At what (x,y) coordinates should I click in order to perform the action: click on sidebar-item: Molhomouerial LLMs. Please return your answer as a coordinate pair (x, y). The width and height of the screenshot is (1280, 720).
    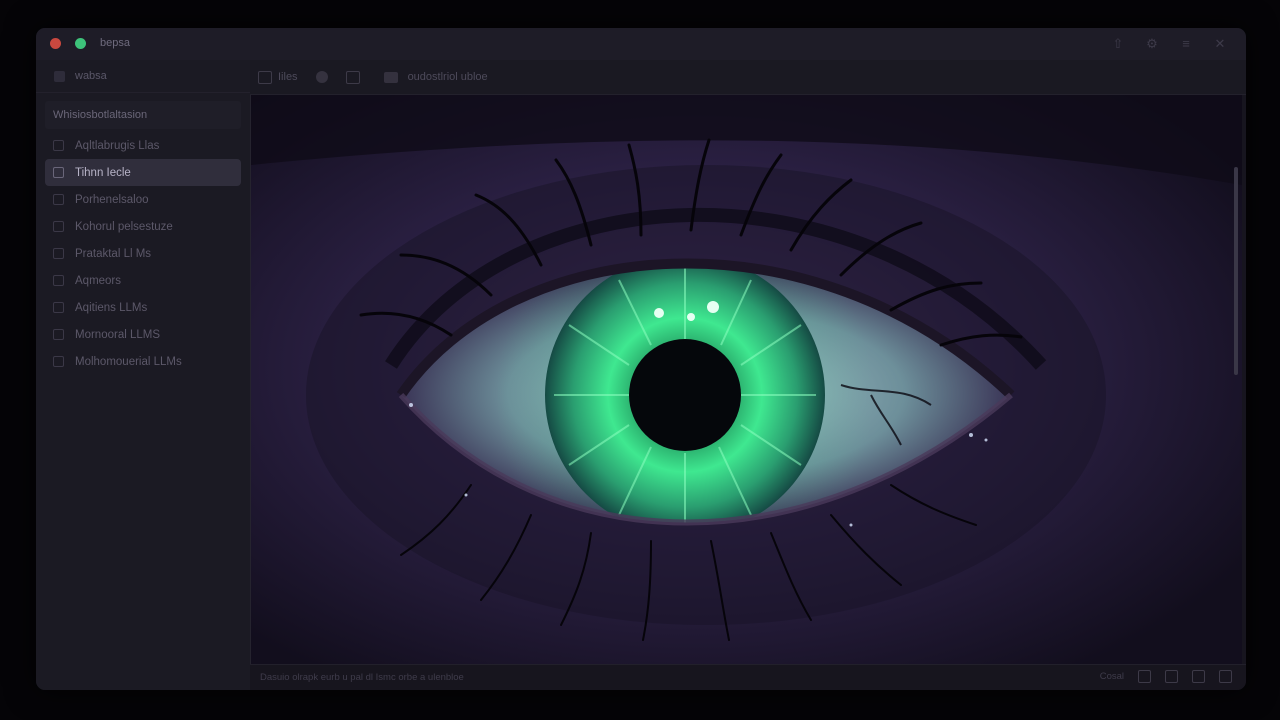
    Looking at the image, I should click on (143, 361).